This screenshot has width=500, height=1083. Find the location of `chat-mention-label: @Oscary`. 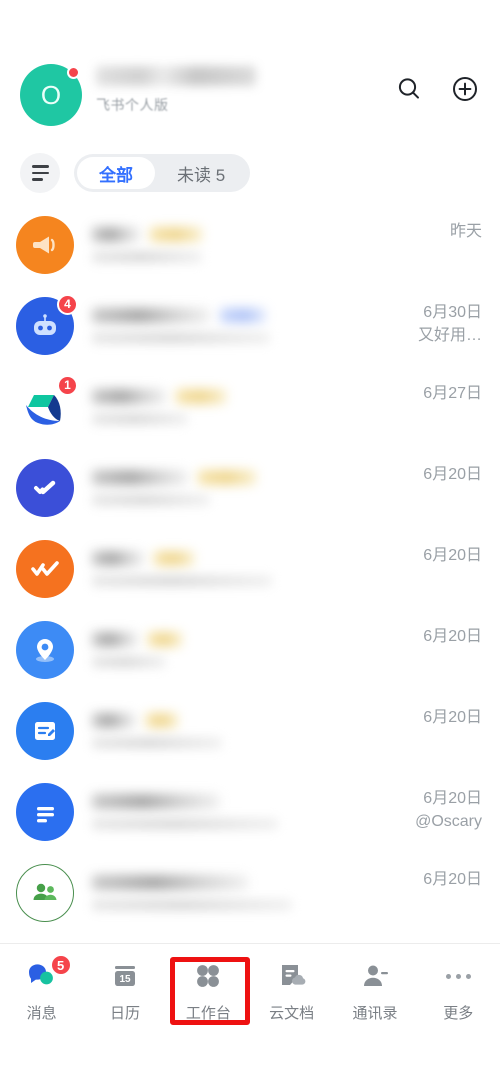

chat-mention-label: @Oscary is located at coordinates (448, 821).